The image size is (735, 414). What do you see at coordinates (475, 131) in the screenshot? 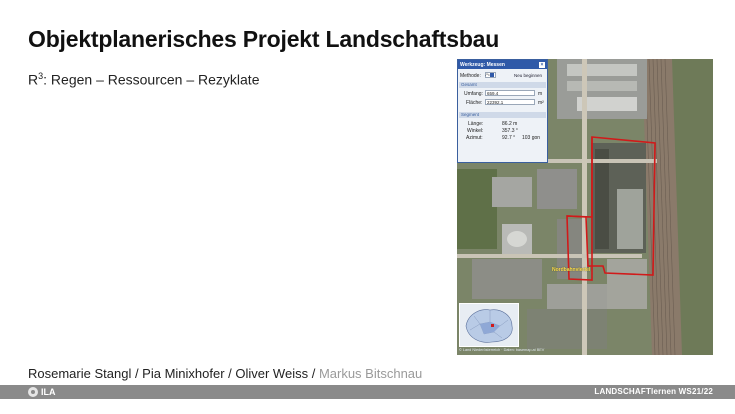
I see `winkel-label: Winkel:` at bounding box center [475, 131].